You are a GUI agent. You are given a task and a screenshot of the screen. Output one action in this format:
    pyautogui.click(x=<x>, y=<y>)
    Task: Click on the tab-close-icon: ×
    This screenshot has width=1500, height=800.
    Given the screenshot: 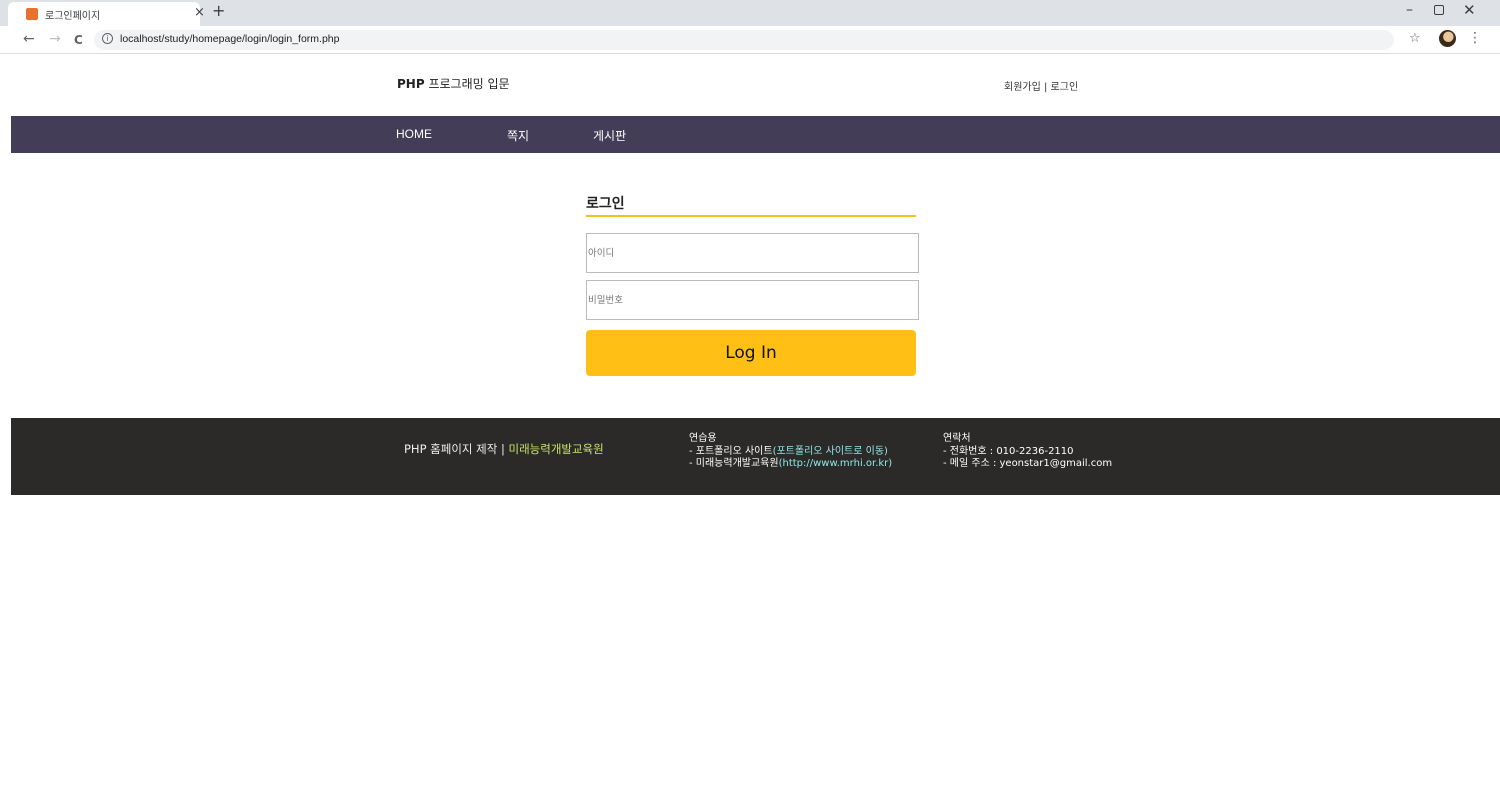 What is the action you would take?
    pyautogui.click(x=199, y=13)
    